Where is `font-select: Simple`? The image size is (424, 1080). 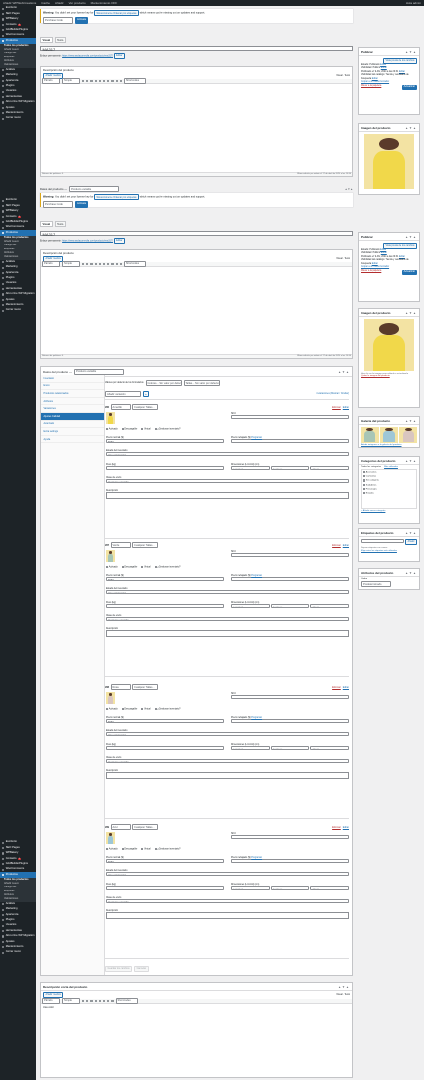 font-select: Simple is located at coordinates (71, 1000).